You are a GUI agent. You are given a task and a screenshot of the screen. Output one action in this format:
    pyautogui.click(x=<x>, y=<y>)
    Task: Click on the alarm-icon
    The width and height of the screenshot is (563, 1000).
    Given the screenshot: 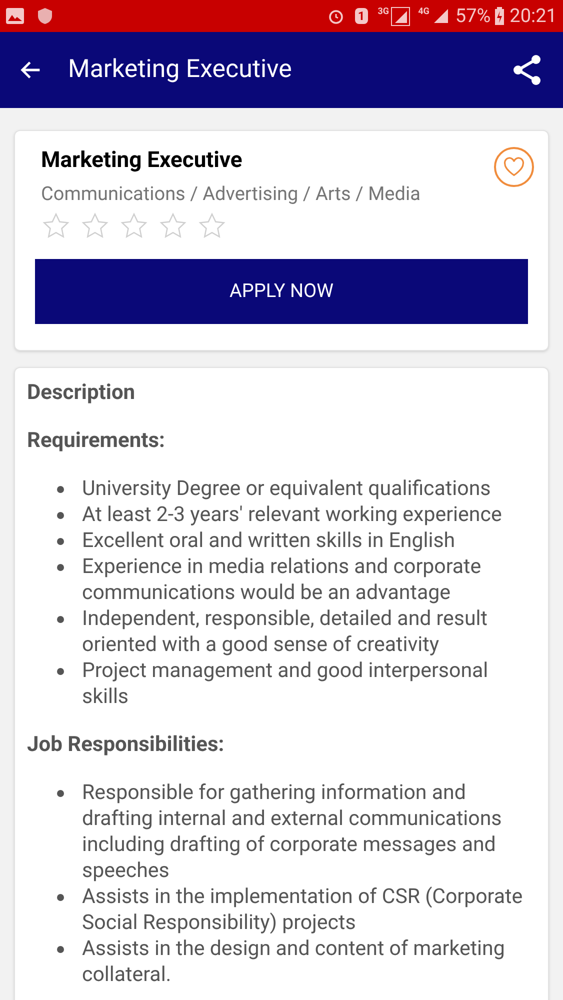 What is the action you would take?
    pyautogui.click(x=335, y=16)
    